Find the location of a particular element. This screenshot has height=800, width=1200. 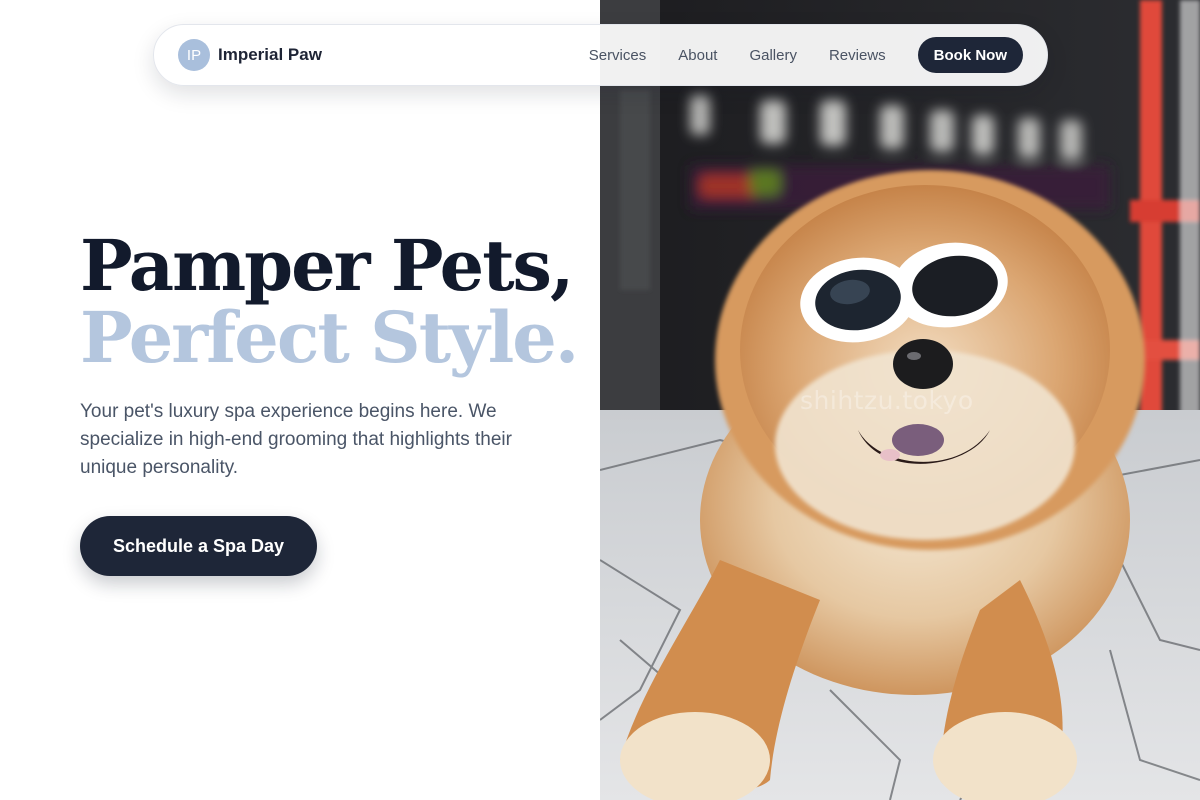

nav-link-gallery: Gallery is located at coordinates (773, 55).